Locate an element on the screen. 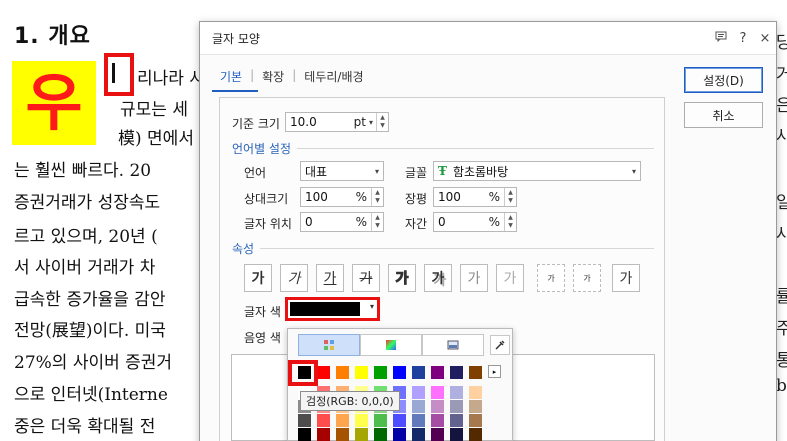  strikethrough-button: 가 is located at coordinates (366, 278).